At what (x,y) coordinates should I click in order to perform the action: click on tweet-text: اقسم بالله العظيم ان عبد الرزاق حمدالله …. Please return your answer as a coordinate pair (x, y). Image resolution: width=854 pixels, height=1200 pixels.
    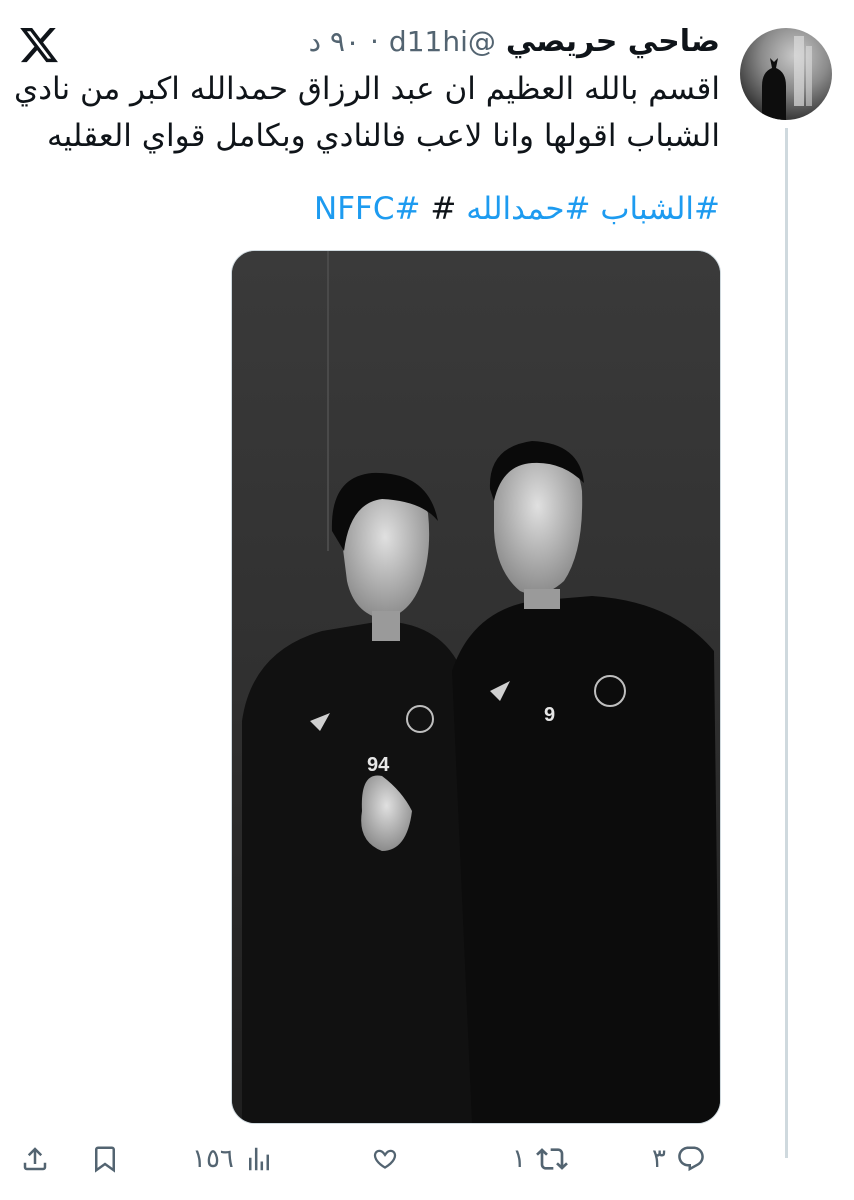
    Looking at the image, I should click on (366, 113).